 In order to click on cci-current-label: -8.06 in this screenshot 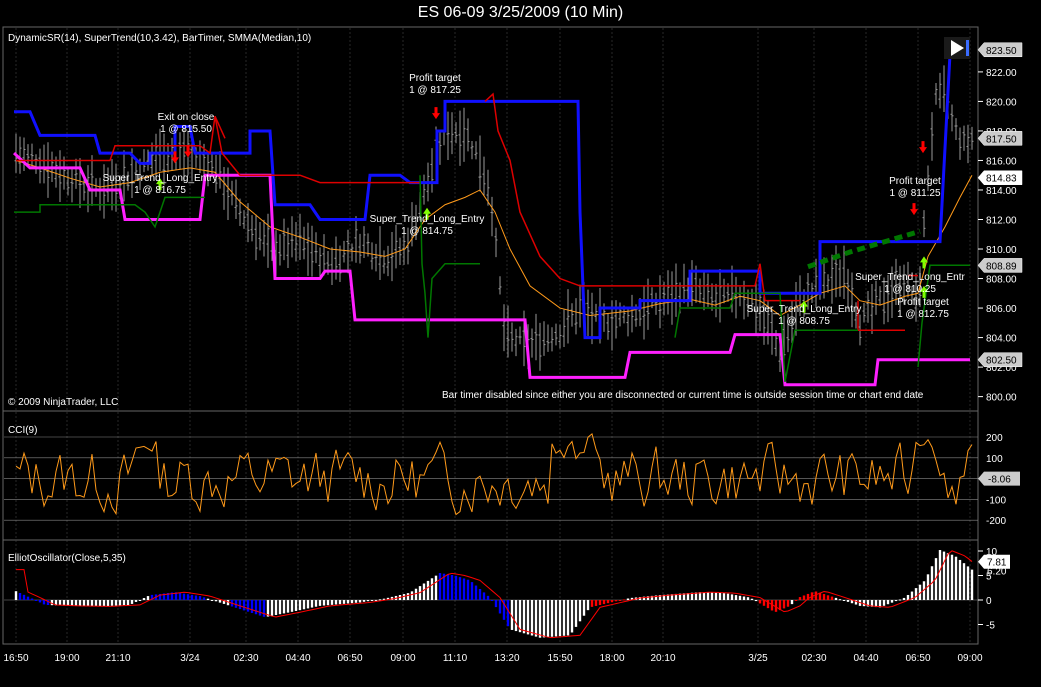, I will do `click(999, 480)`.